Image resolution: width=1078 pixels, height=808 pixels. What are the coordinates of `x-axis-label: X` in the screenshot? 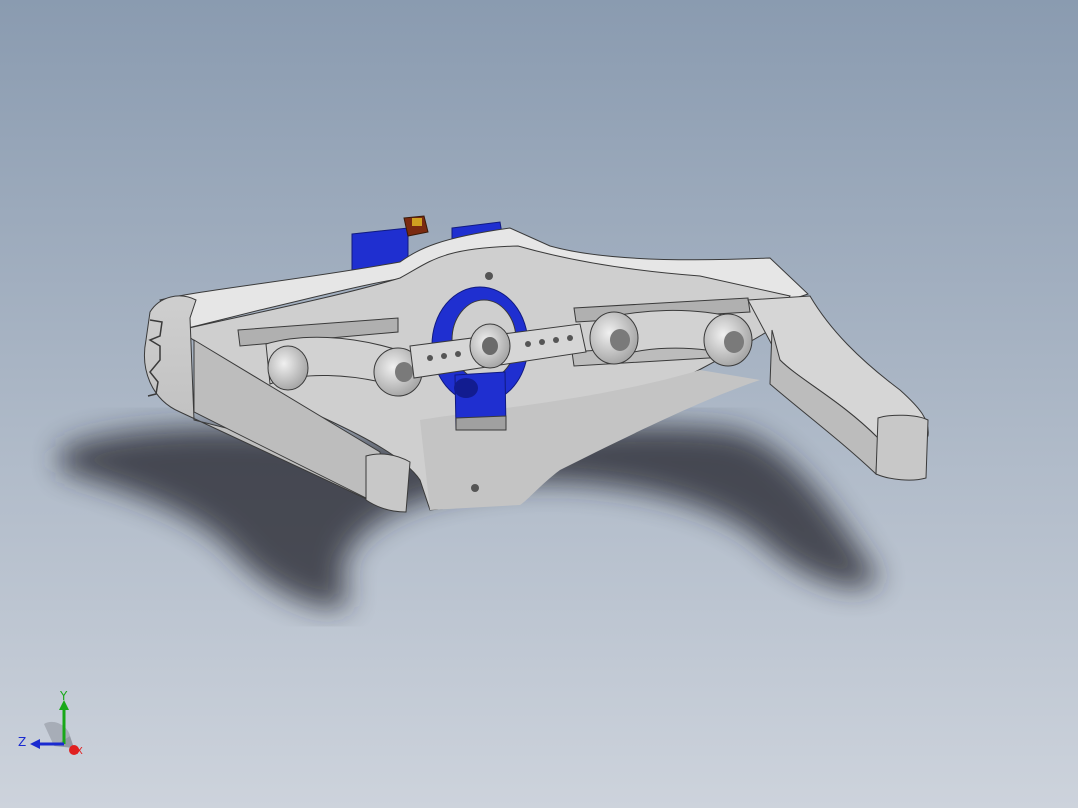 It's located at (79, 751).